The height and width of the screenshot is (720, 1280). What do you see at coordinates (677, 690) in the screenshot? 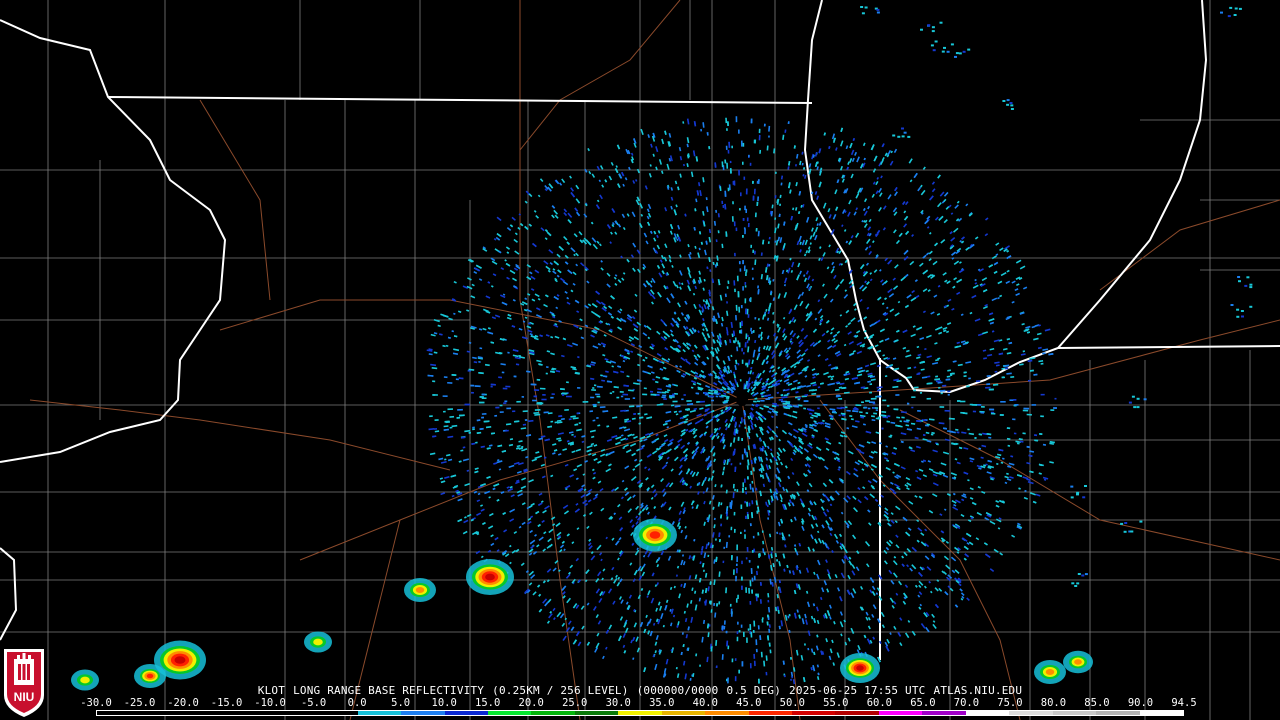
I see `volume-info: (000000/0000` at bounding box center [677, 690].